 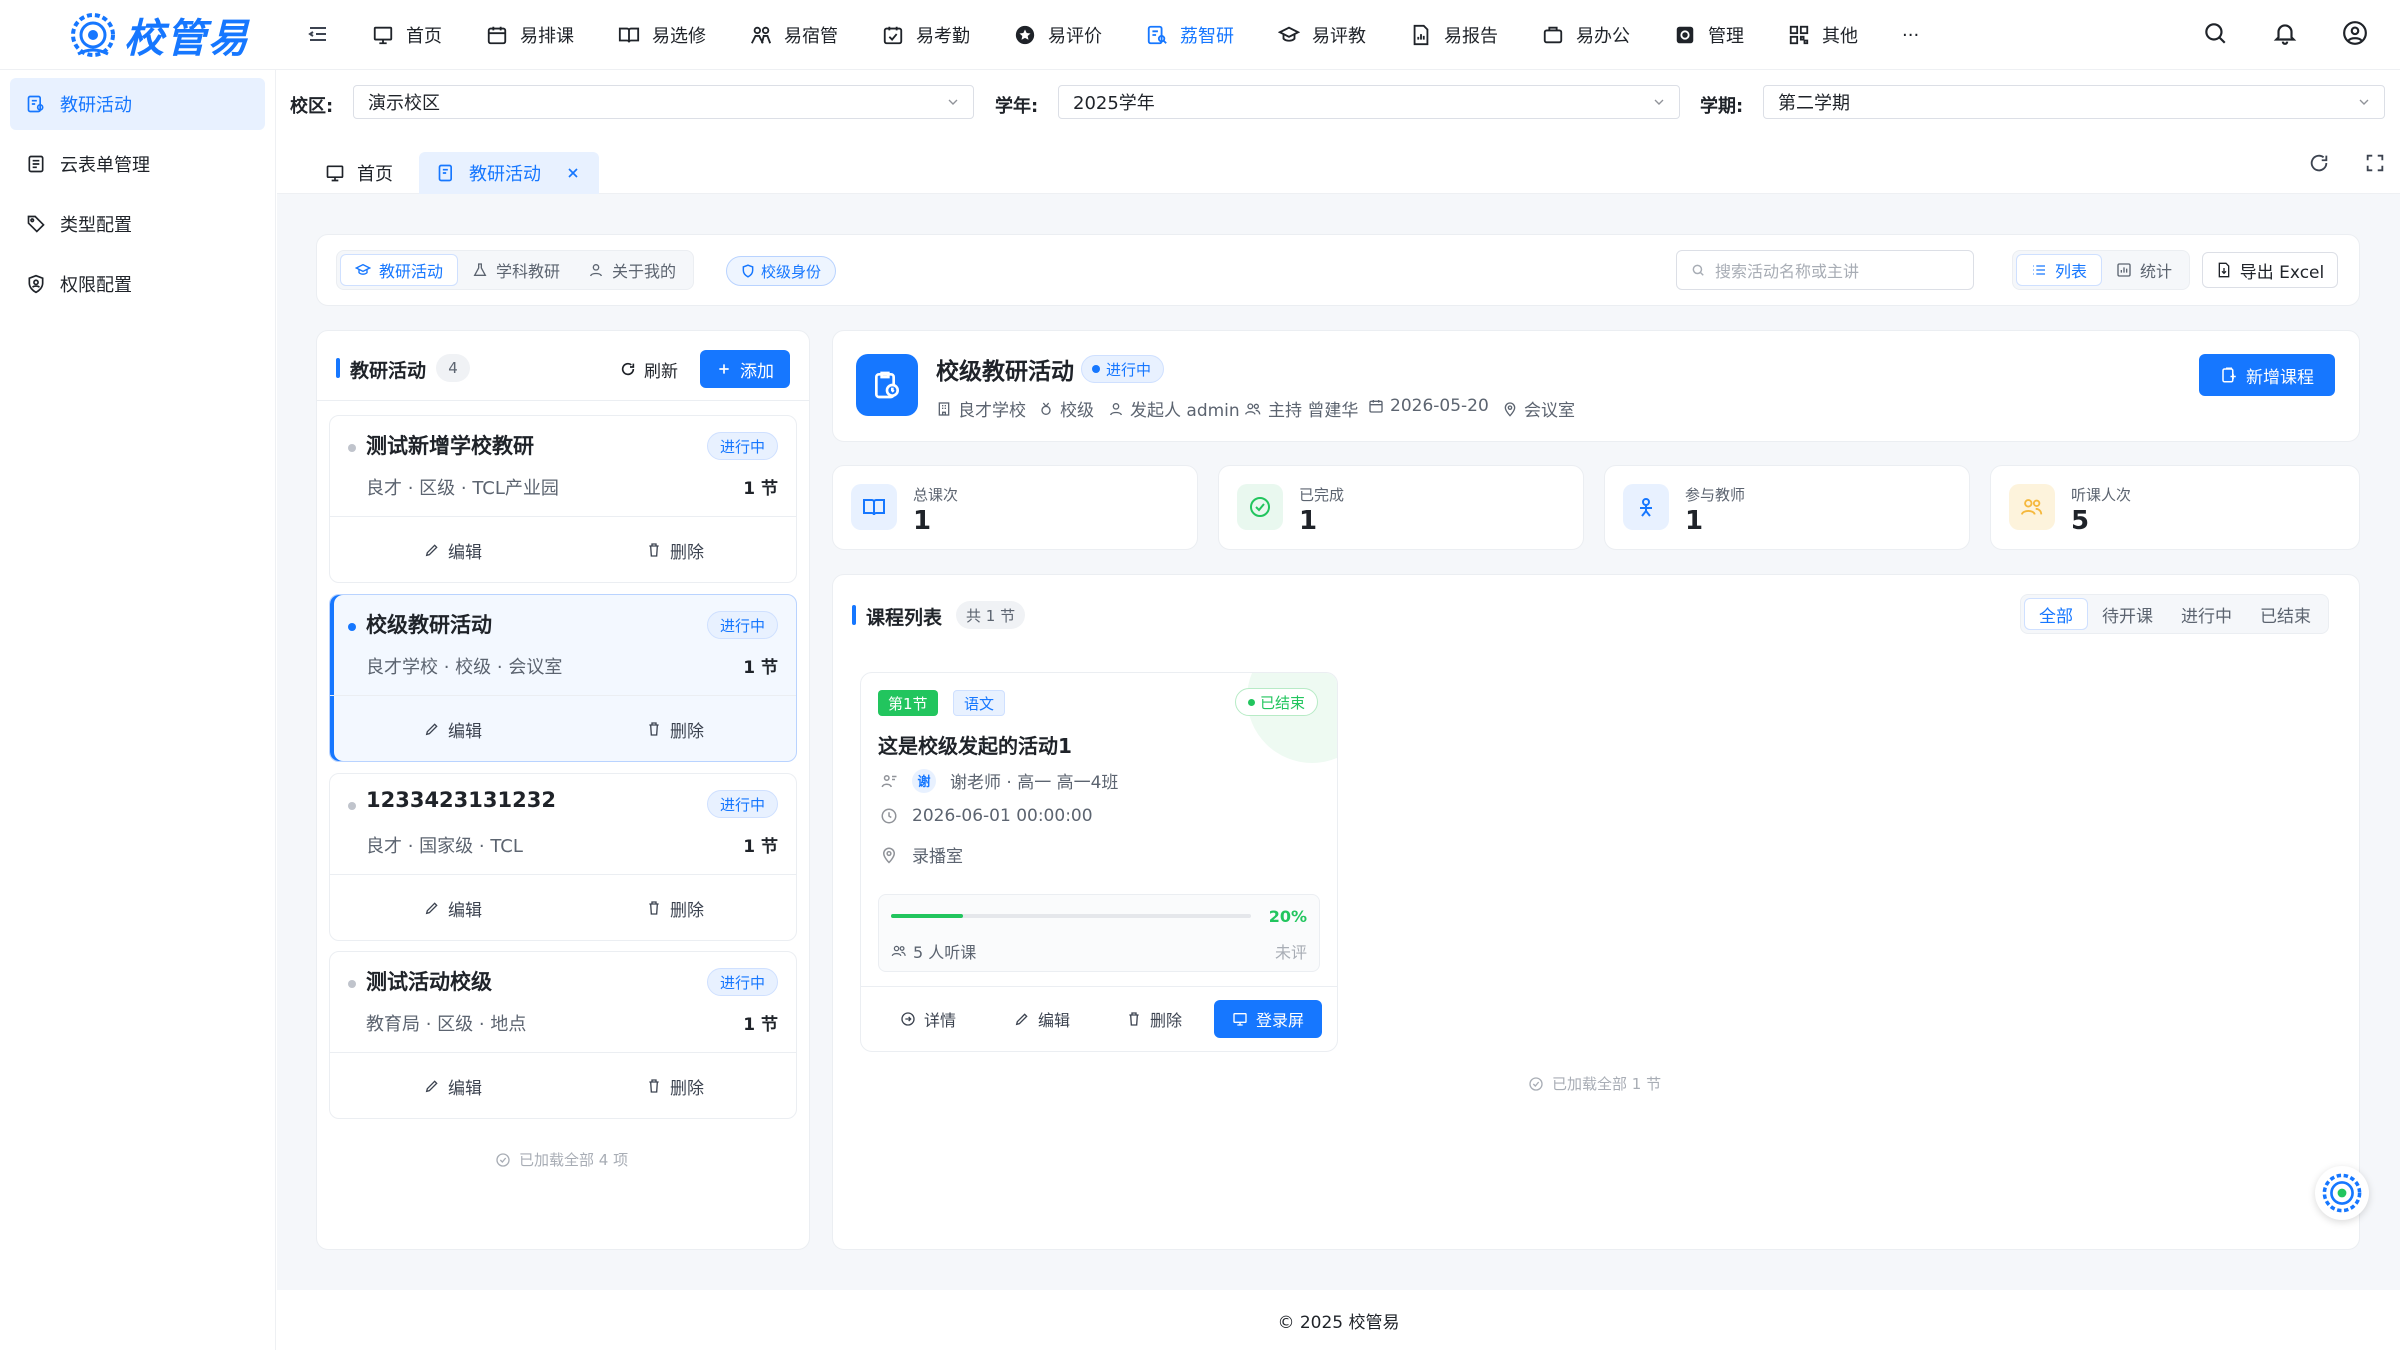 I want to click on course-edit-button: 编辑, so click(x=1042, y=1019).